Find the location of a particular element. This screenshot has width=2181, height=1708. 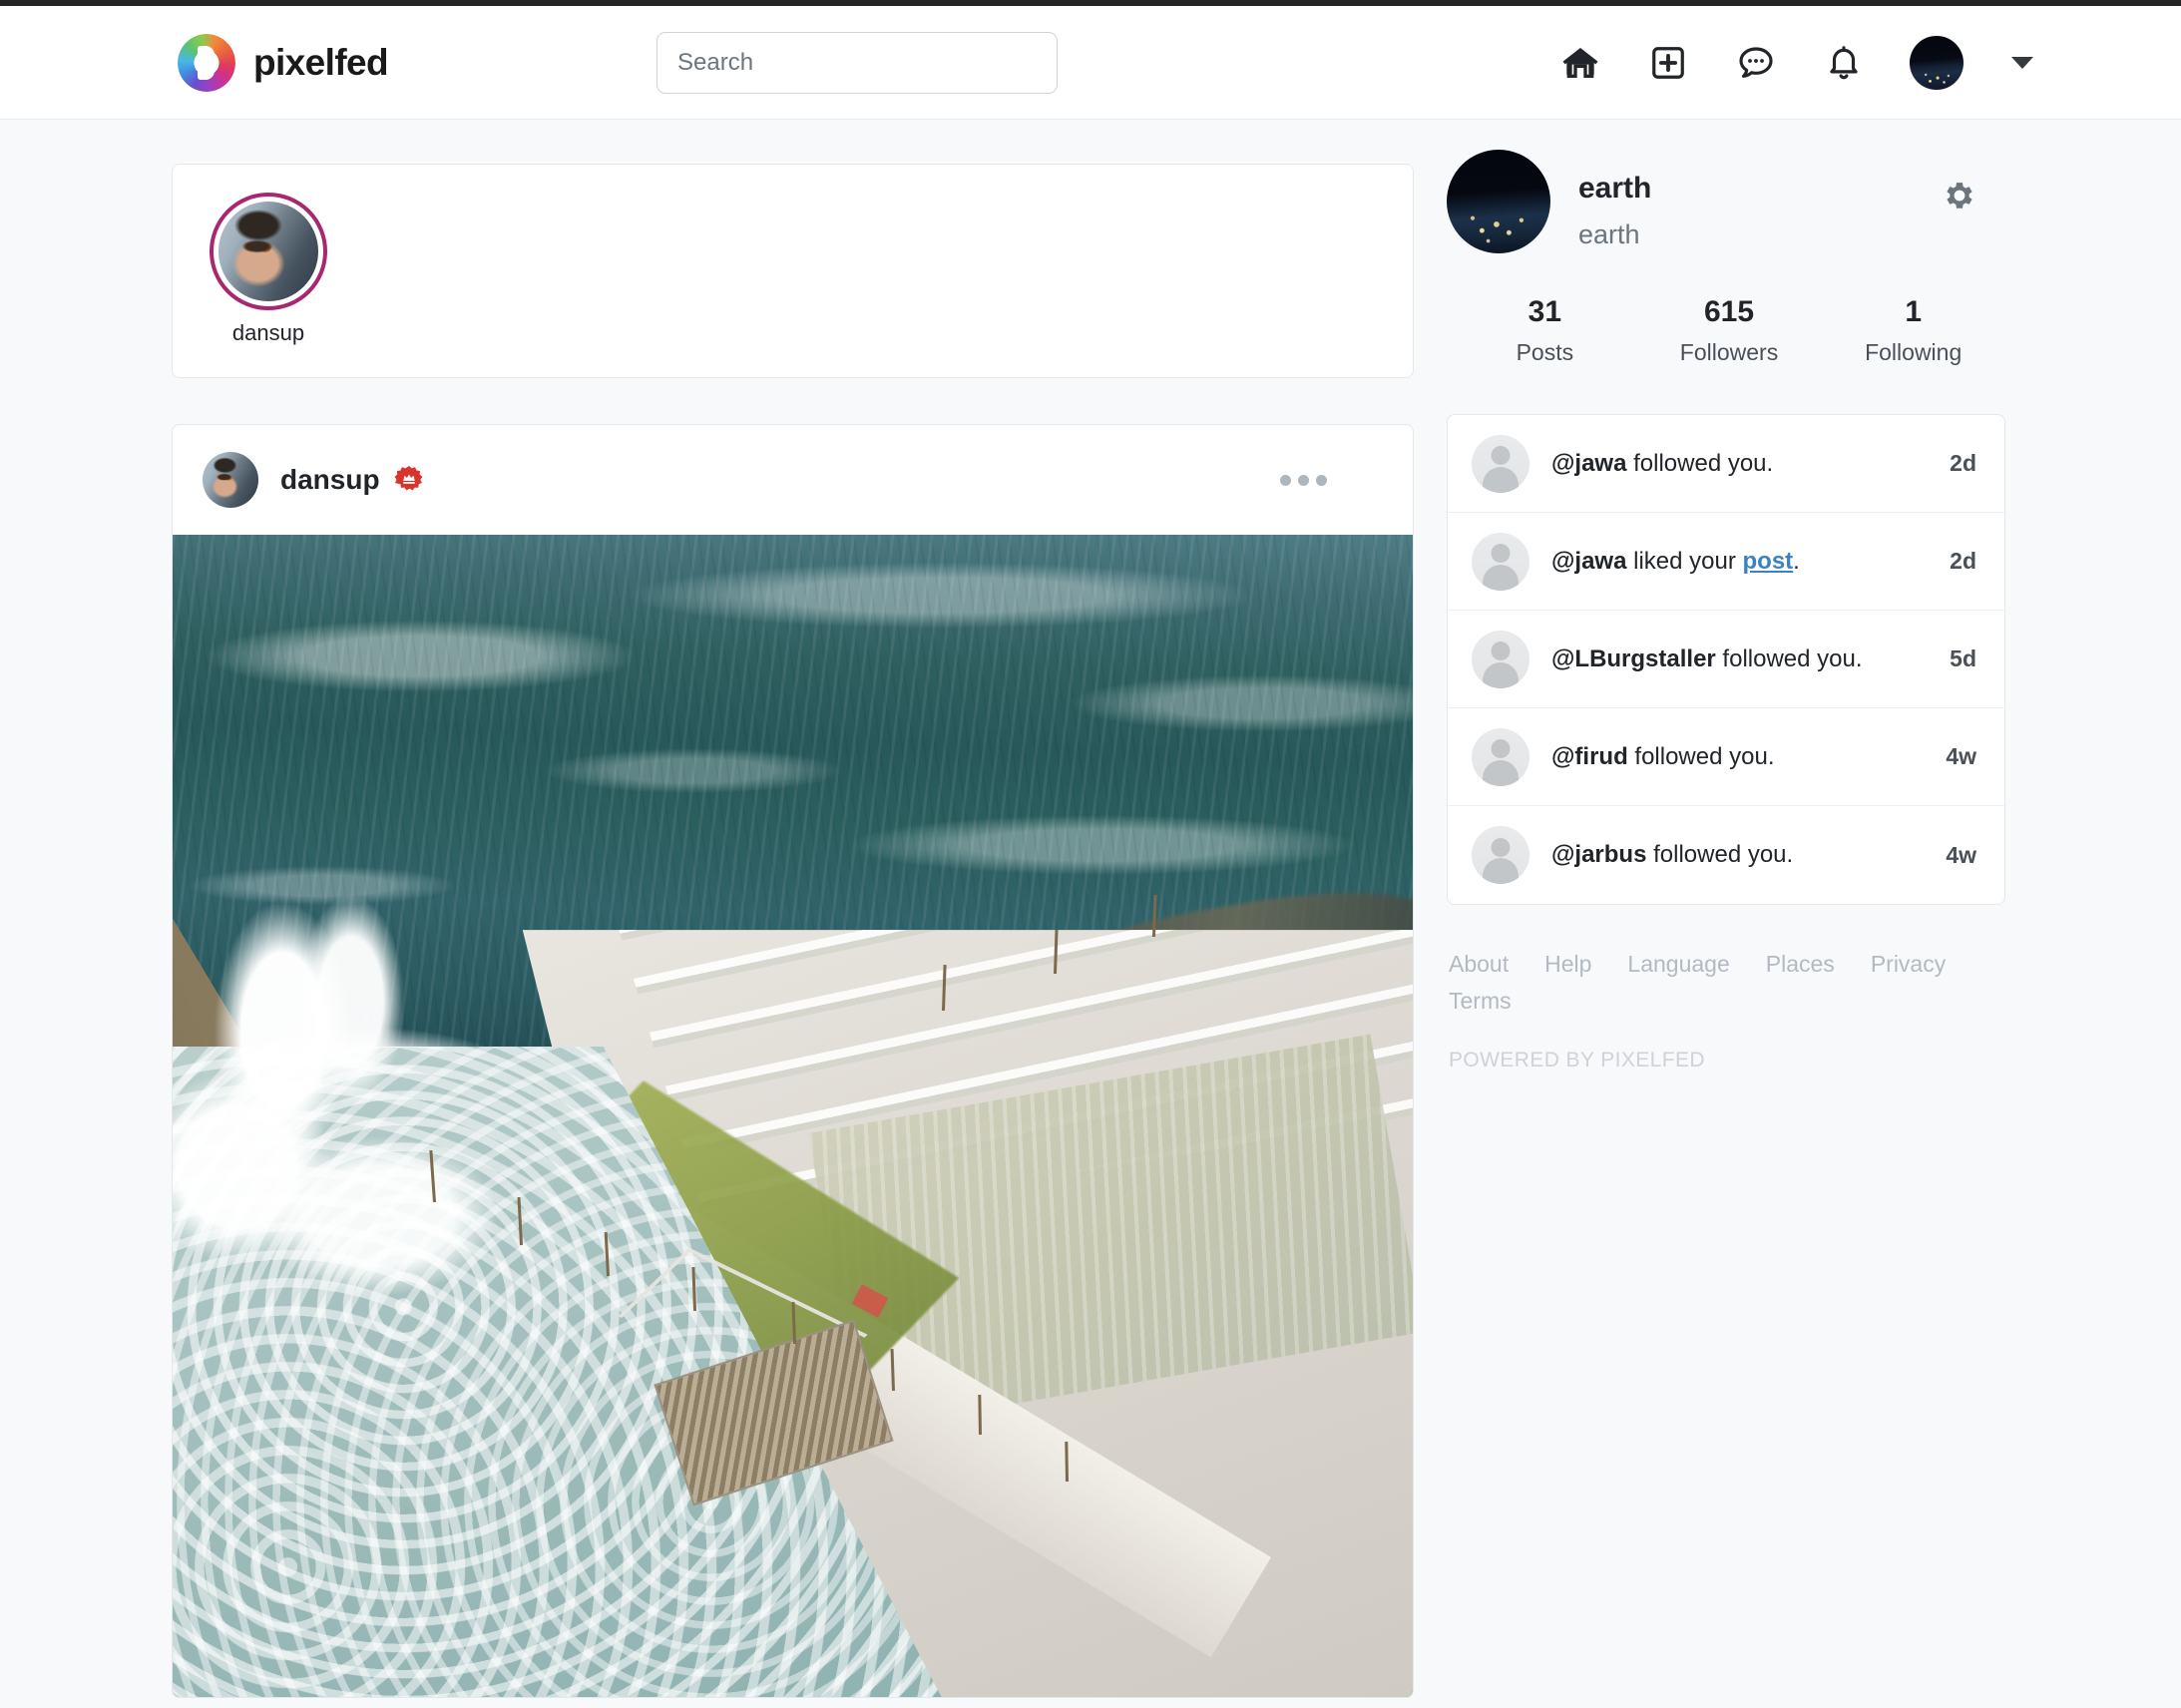

post-author-avatar is located at coordinates (230, 480).